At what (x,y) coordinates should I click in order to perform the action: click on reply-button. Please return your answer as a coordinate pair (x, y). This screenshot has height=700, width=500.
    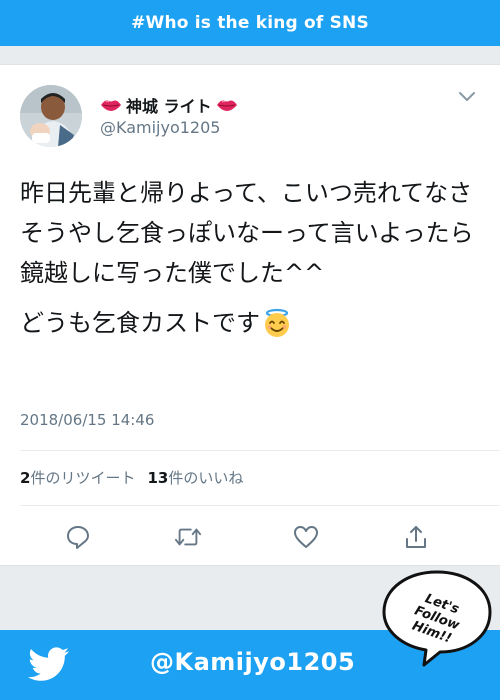
    Looking at the image, I should click on (78, 537).